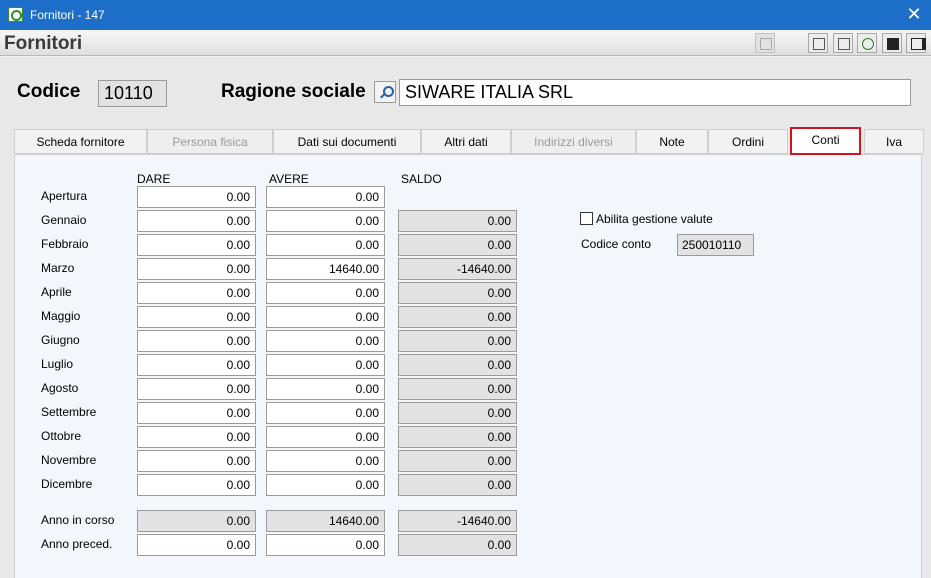  I want to click on anno-preced-avere: 0.00, so click(325, 545).